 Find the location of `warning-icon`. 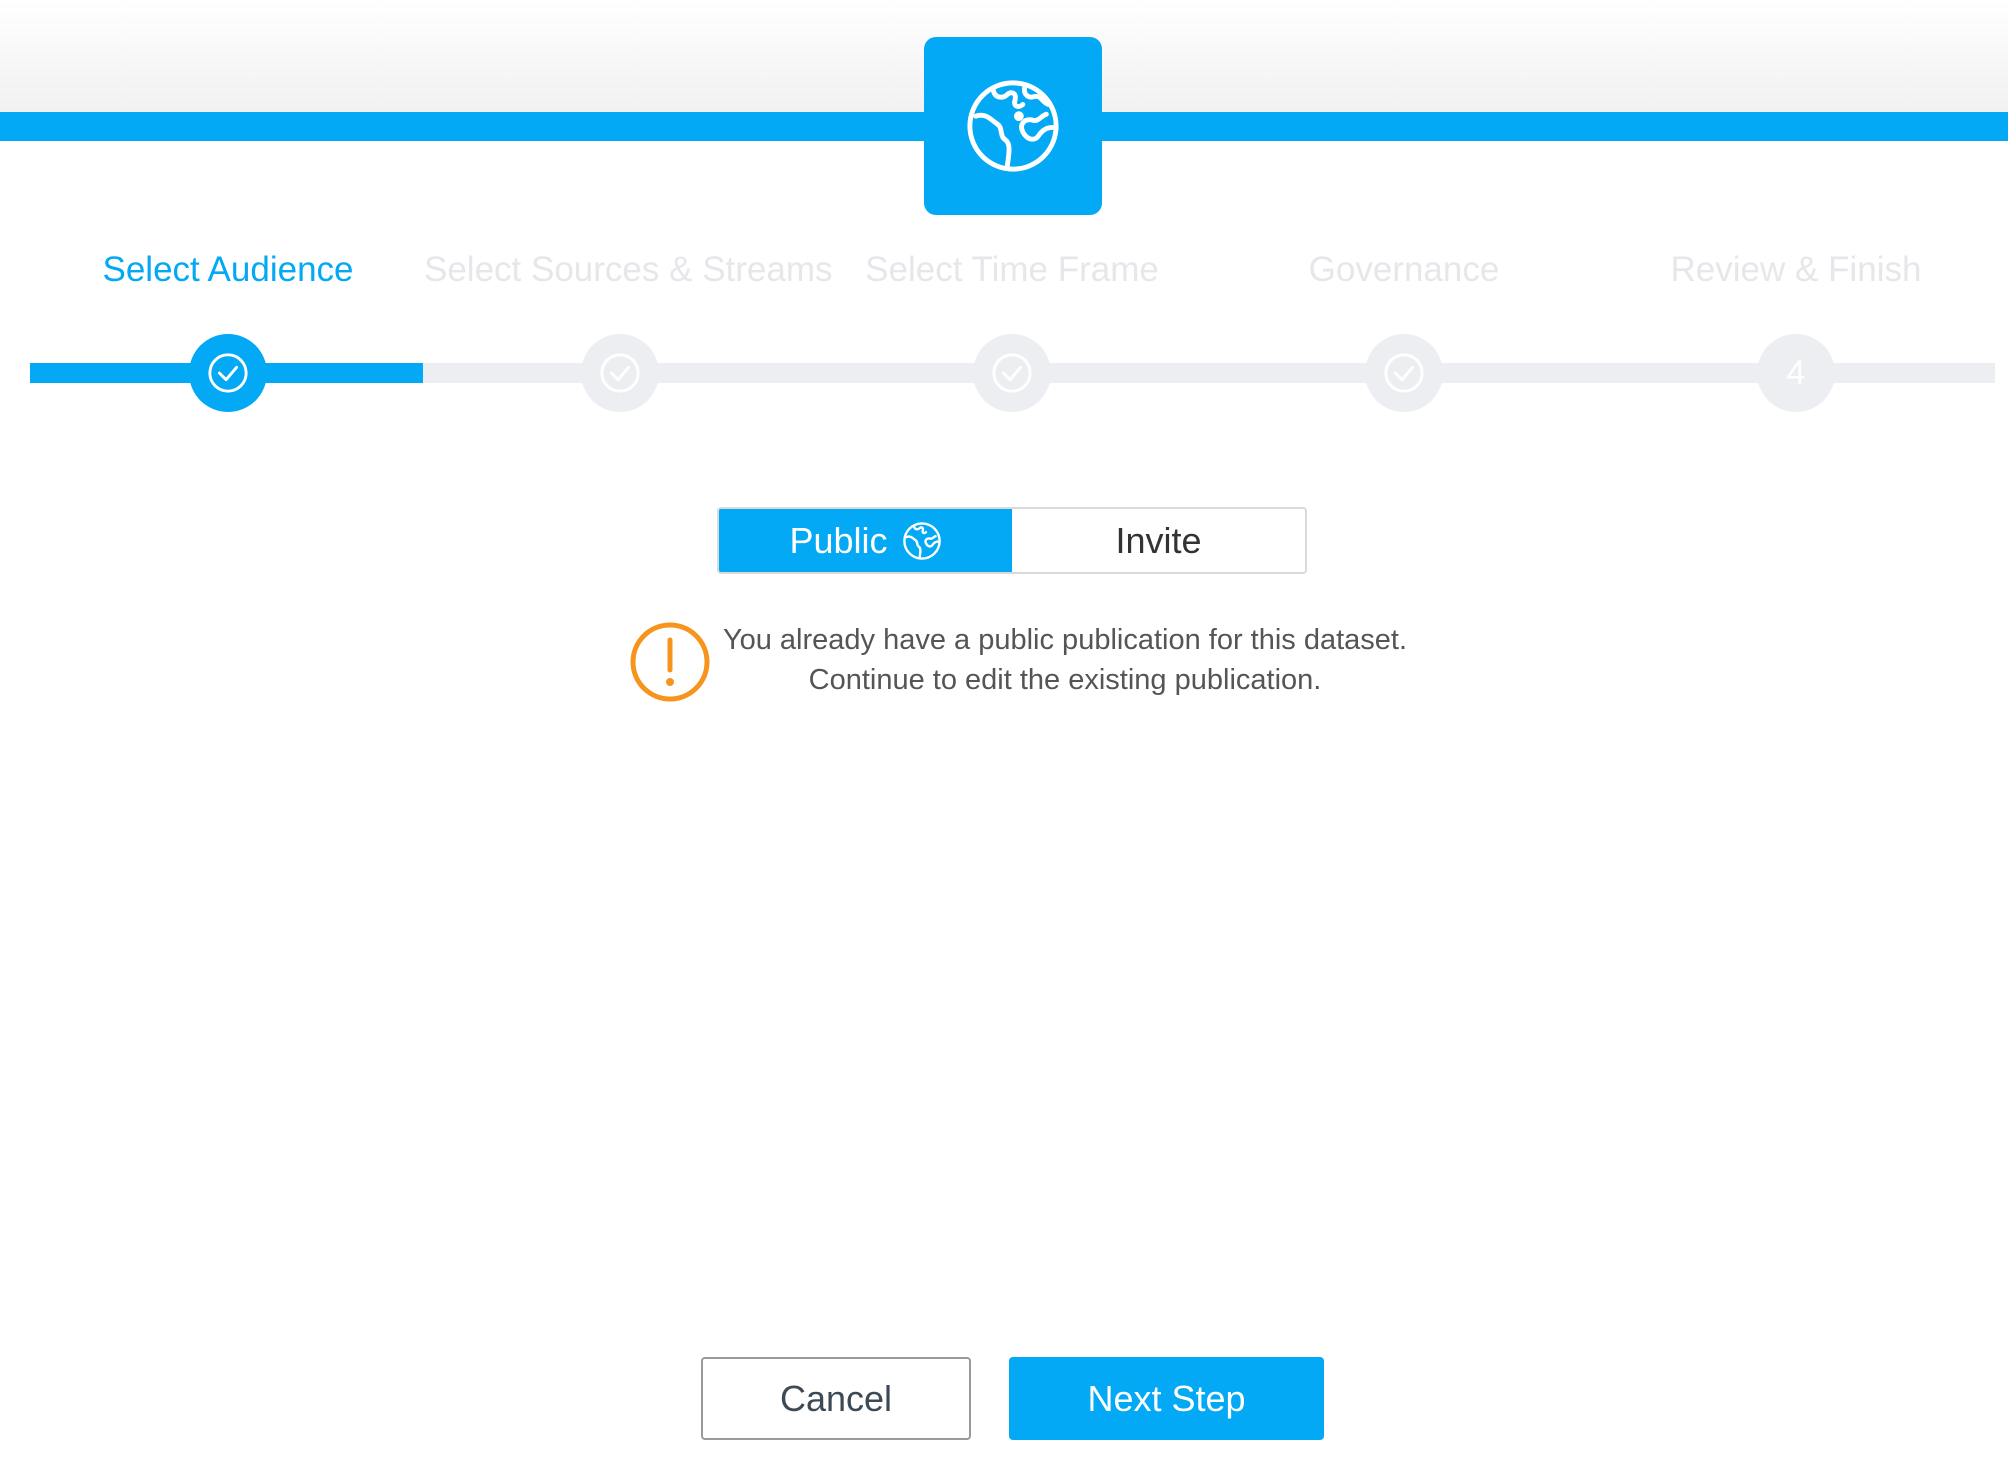

warning-icon is located at coordinates (670, 662).